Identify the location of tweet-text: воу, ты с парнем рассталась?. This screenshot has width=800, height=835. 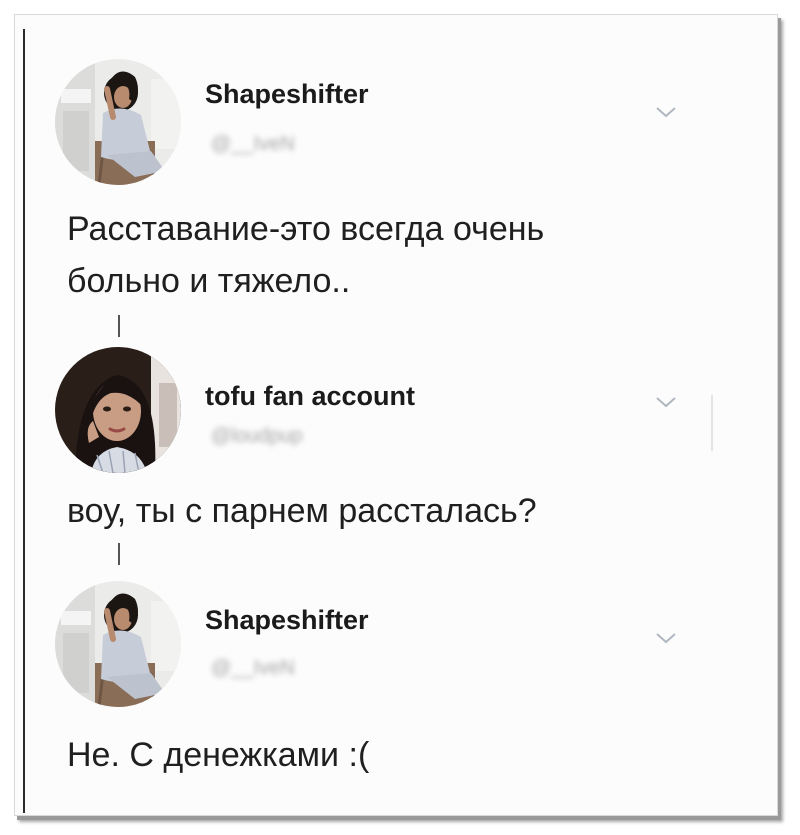
(302, 511).